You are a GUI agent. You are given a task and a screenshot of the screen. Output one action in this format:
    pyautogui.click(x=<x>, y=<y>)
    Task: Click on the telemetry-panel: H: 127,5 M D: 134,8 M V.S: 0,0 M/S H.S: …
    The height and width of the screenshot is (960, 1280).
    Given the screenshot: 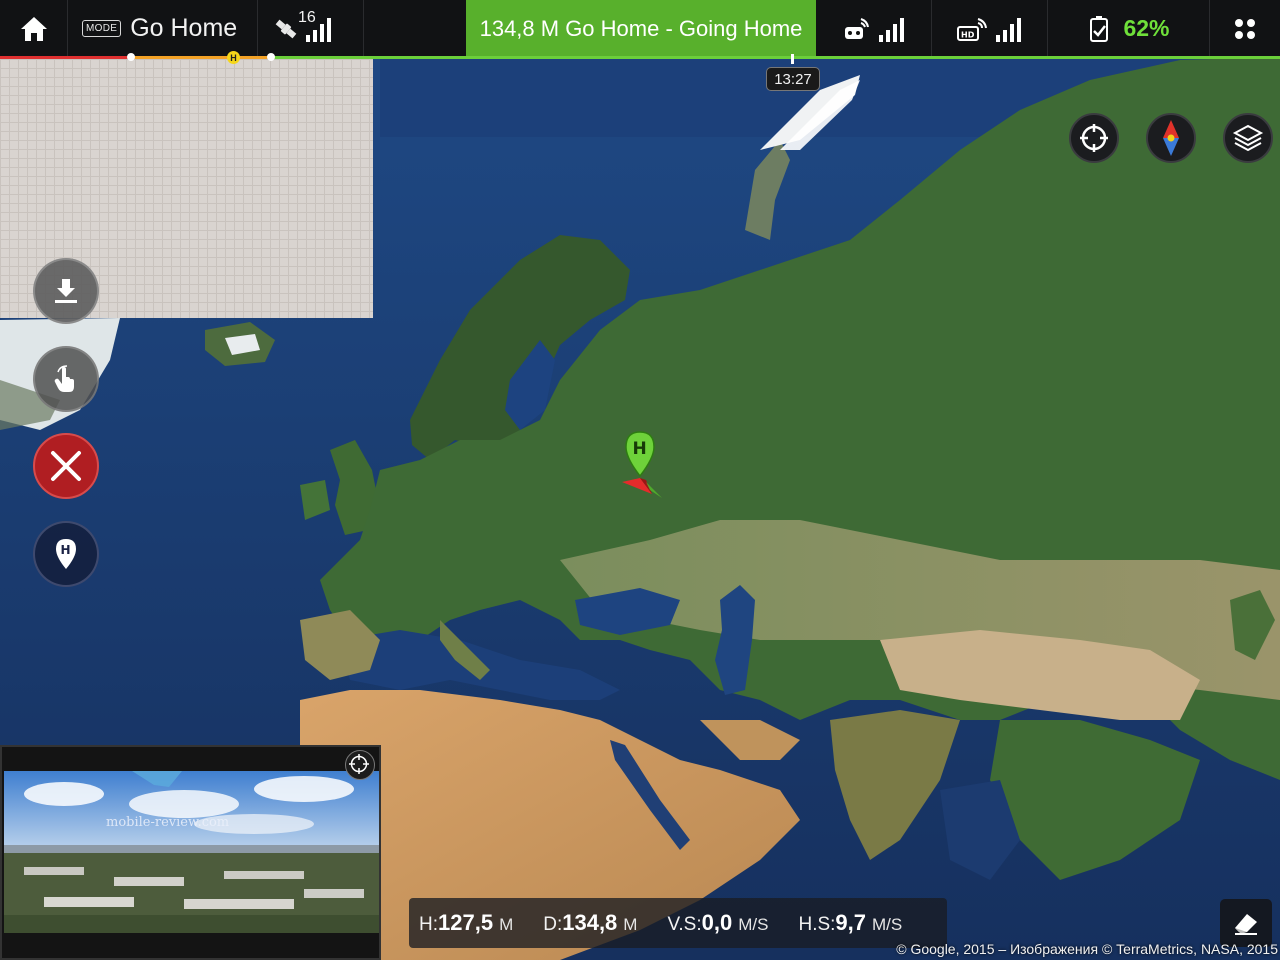 What is the action you would take?
    pyautogui.click(x=678, y=923)
    